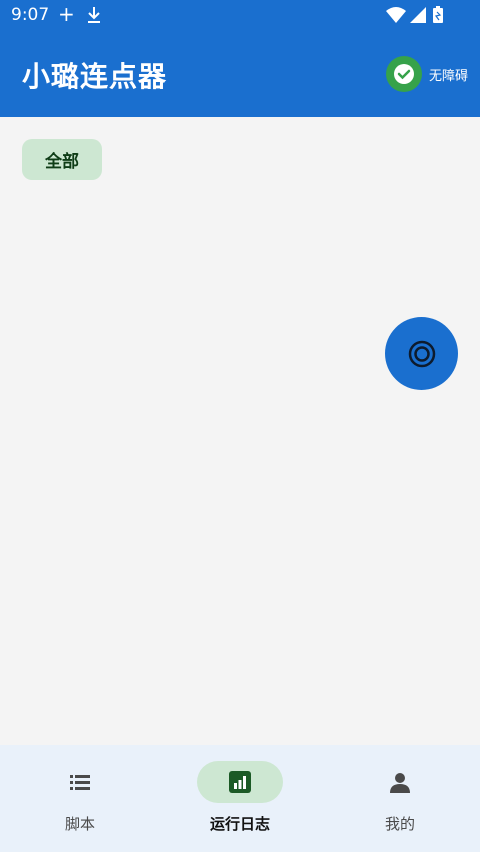 Image resolution: width=480 pixels, height=852 pixels. I want to click on nav-item-label: 我的, so click(399, 824).